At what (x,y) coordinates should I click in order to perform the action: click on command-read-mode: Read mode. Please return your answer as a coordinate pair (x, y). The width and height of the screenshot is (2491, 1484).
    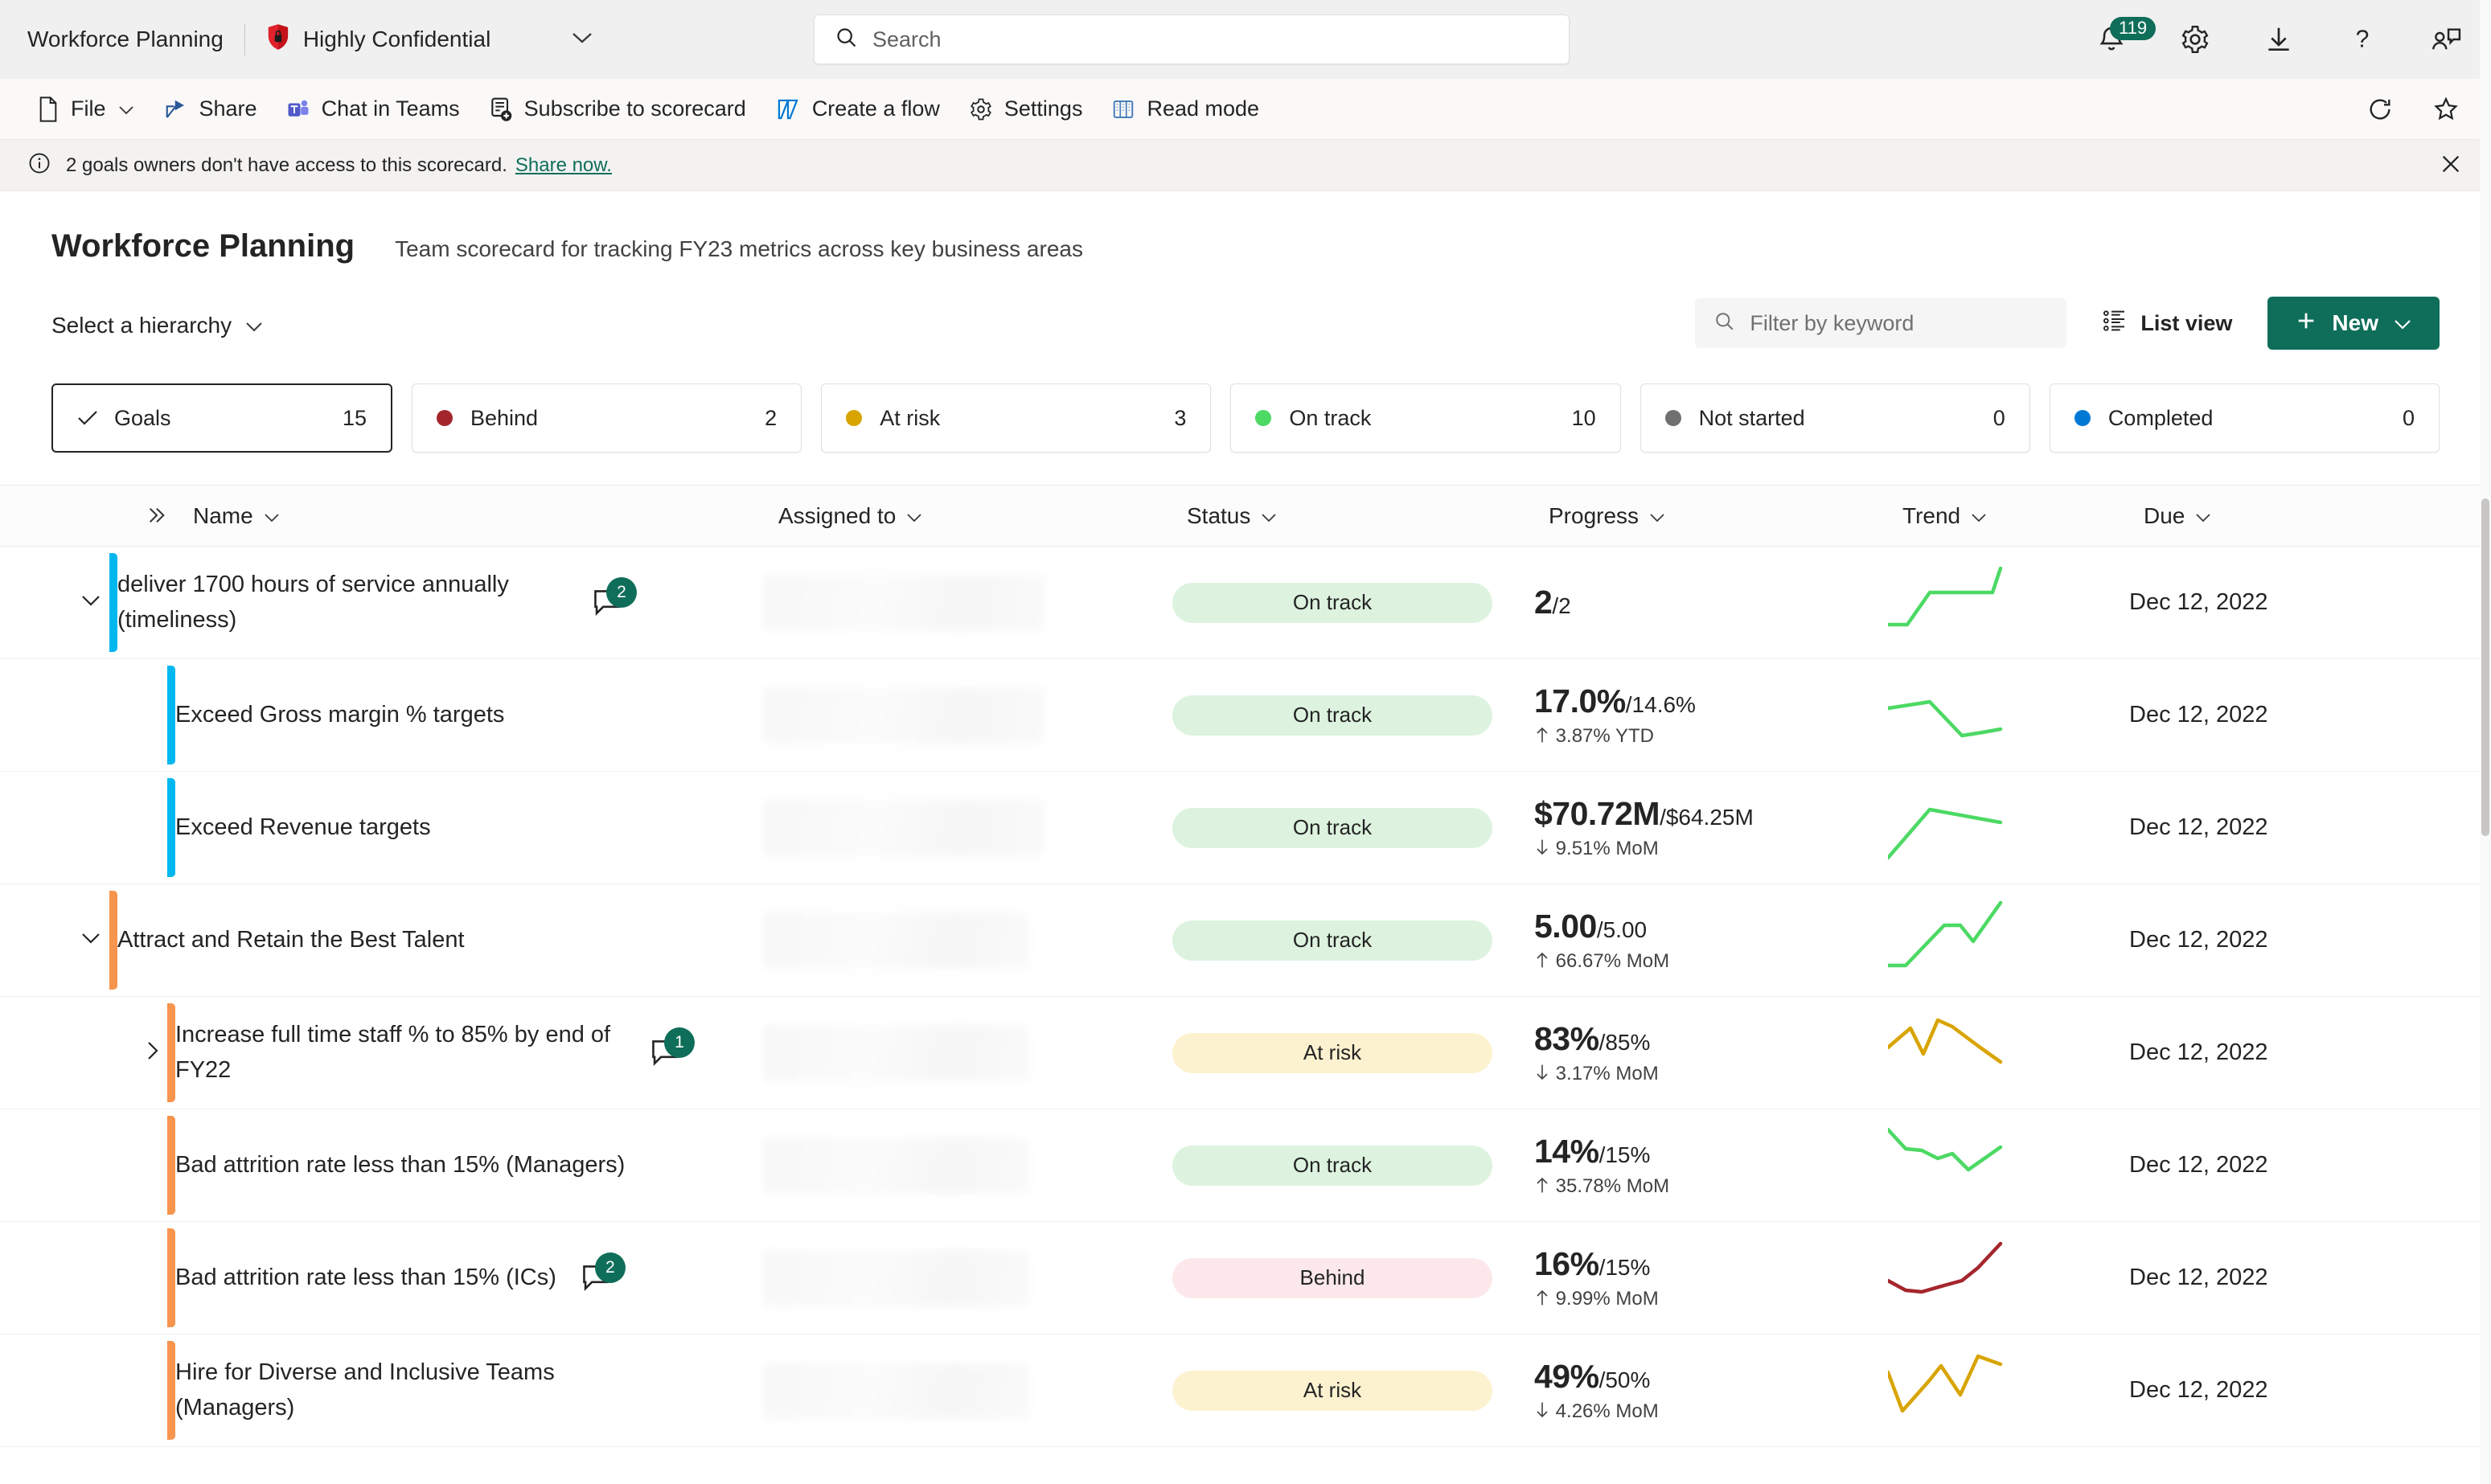
    Looking at the image, I should click on (1185, 110).